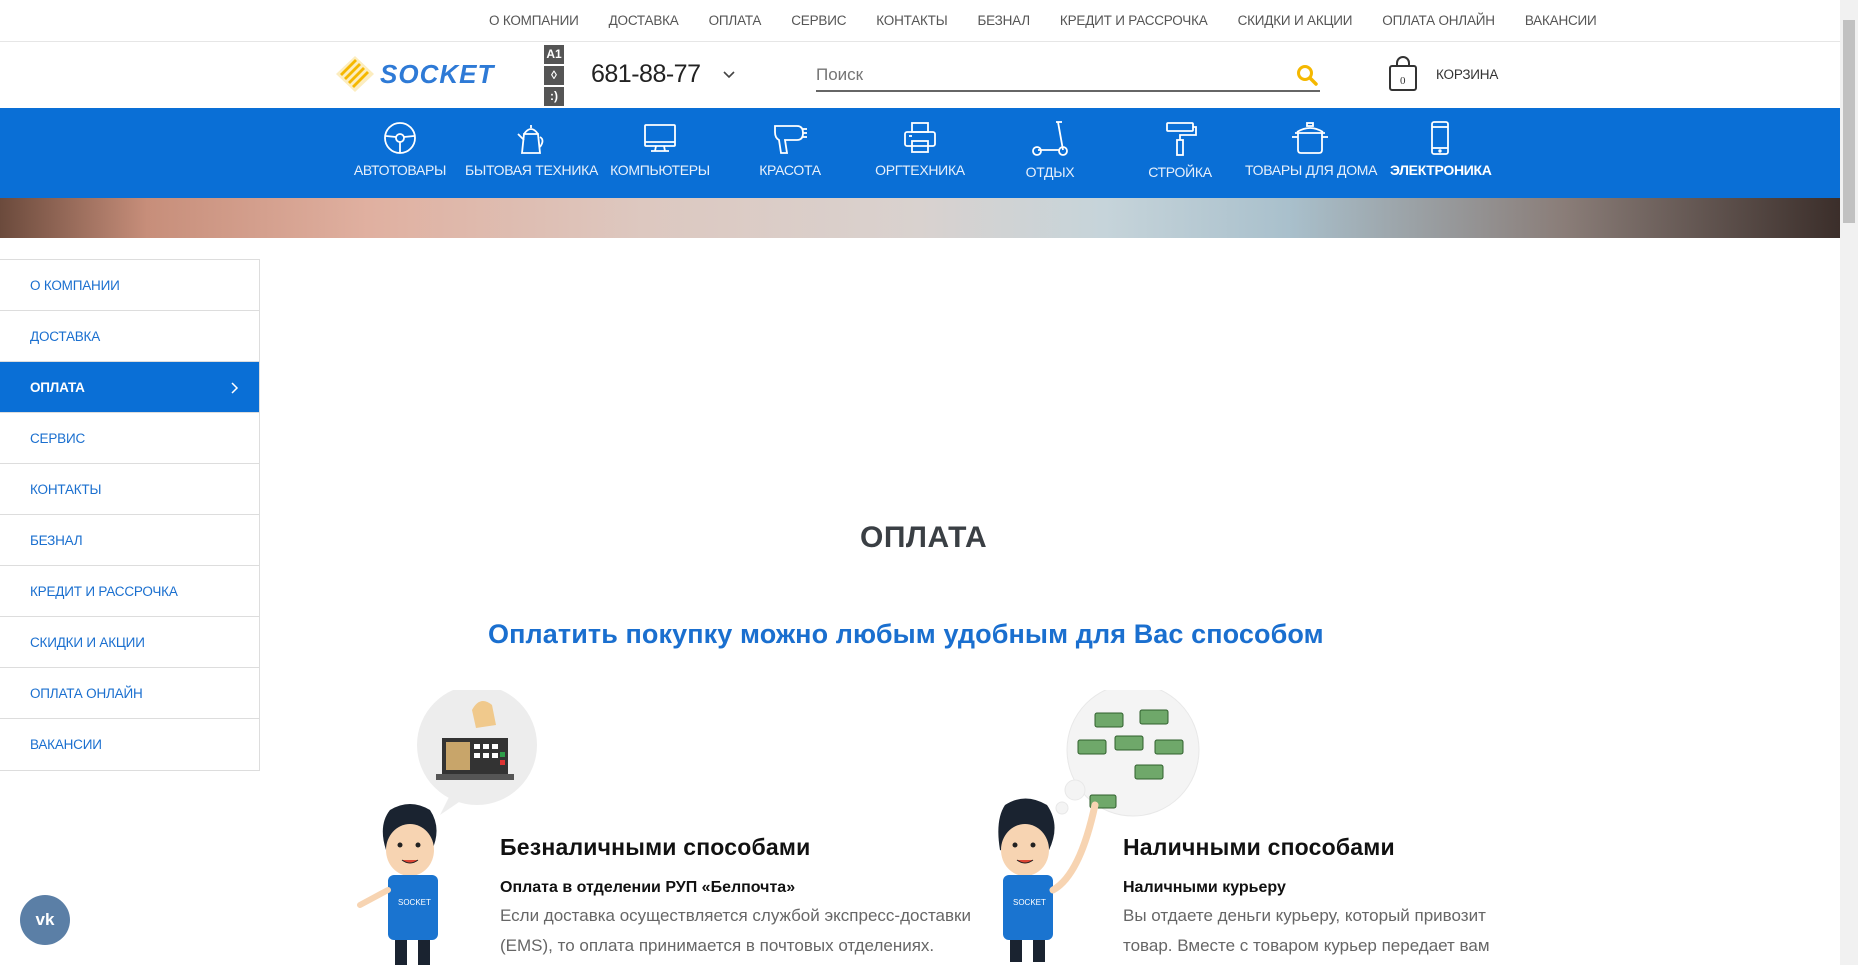 The width and height of the screenshot is (1858, 965). I want to click on logo-mark-icon, so click(355, 74).